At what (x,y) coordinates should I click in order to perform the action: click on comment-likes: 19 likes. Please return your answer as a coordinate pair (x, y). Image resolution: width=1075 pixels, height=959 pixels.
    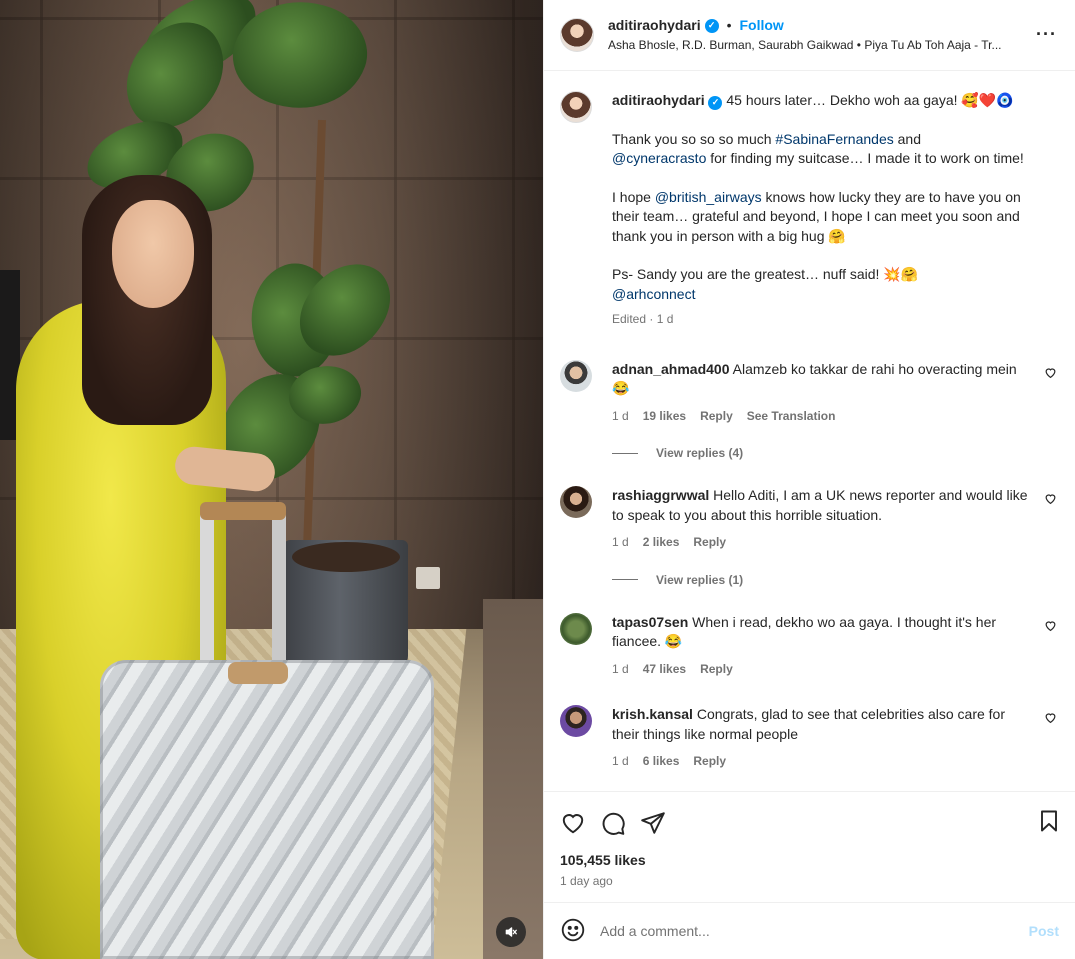
    Looking at the image, I should click on (664, 417).